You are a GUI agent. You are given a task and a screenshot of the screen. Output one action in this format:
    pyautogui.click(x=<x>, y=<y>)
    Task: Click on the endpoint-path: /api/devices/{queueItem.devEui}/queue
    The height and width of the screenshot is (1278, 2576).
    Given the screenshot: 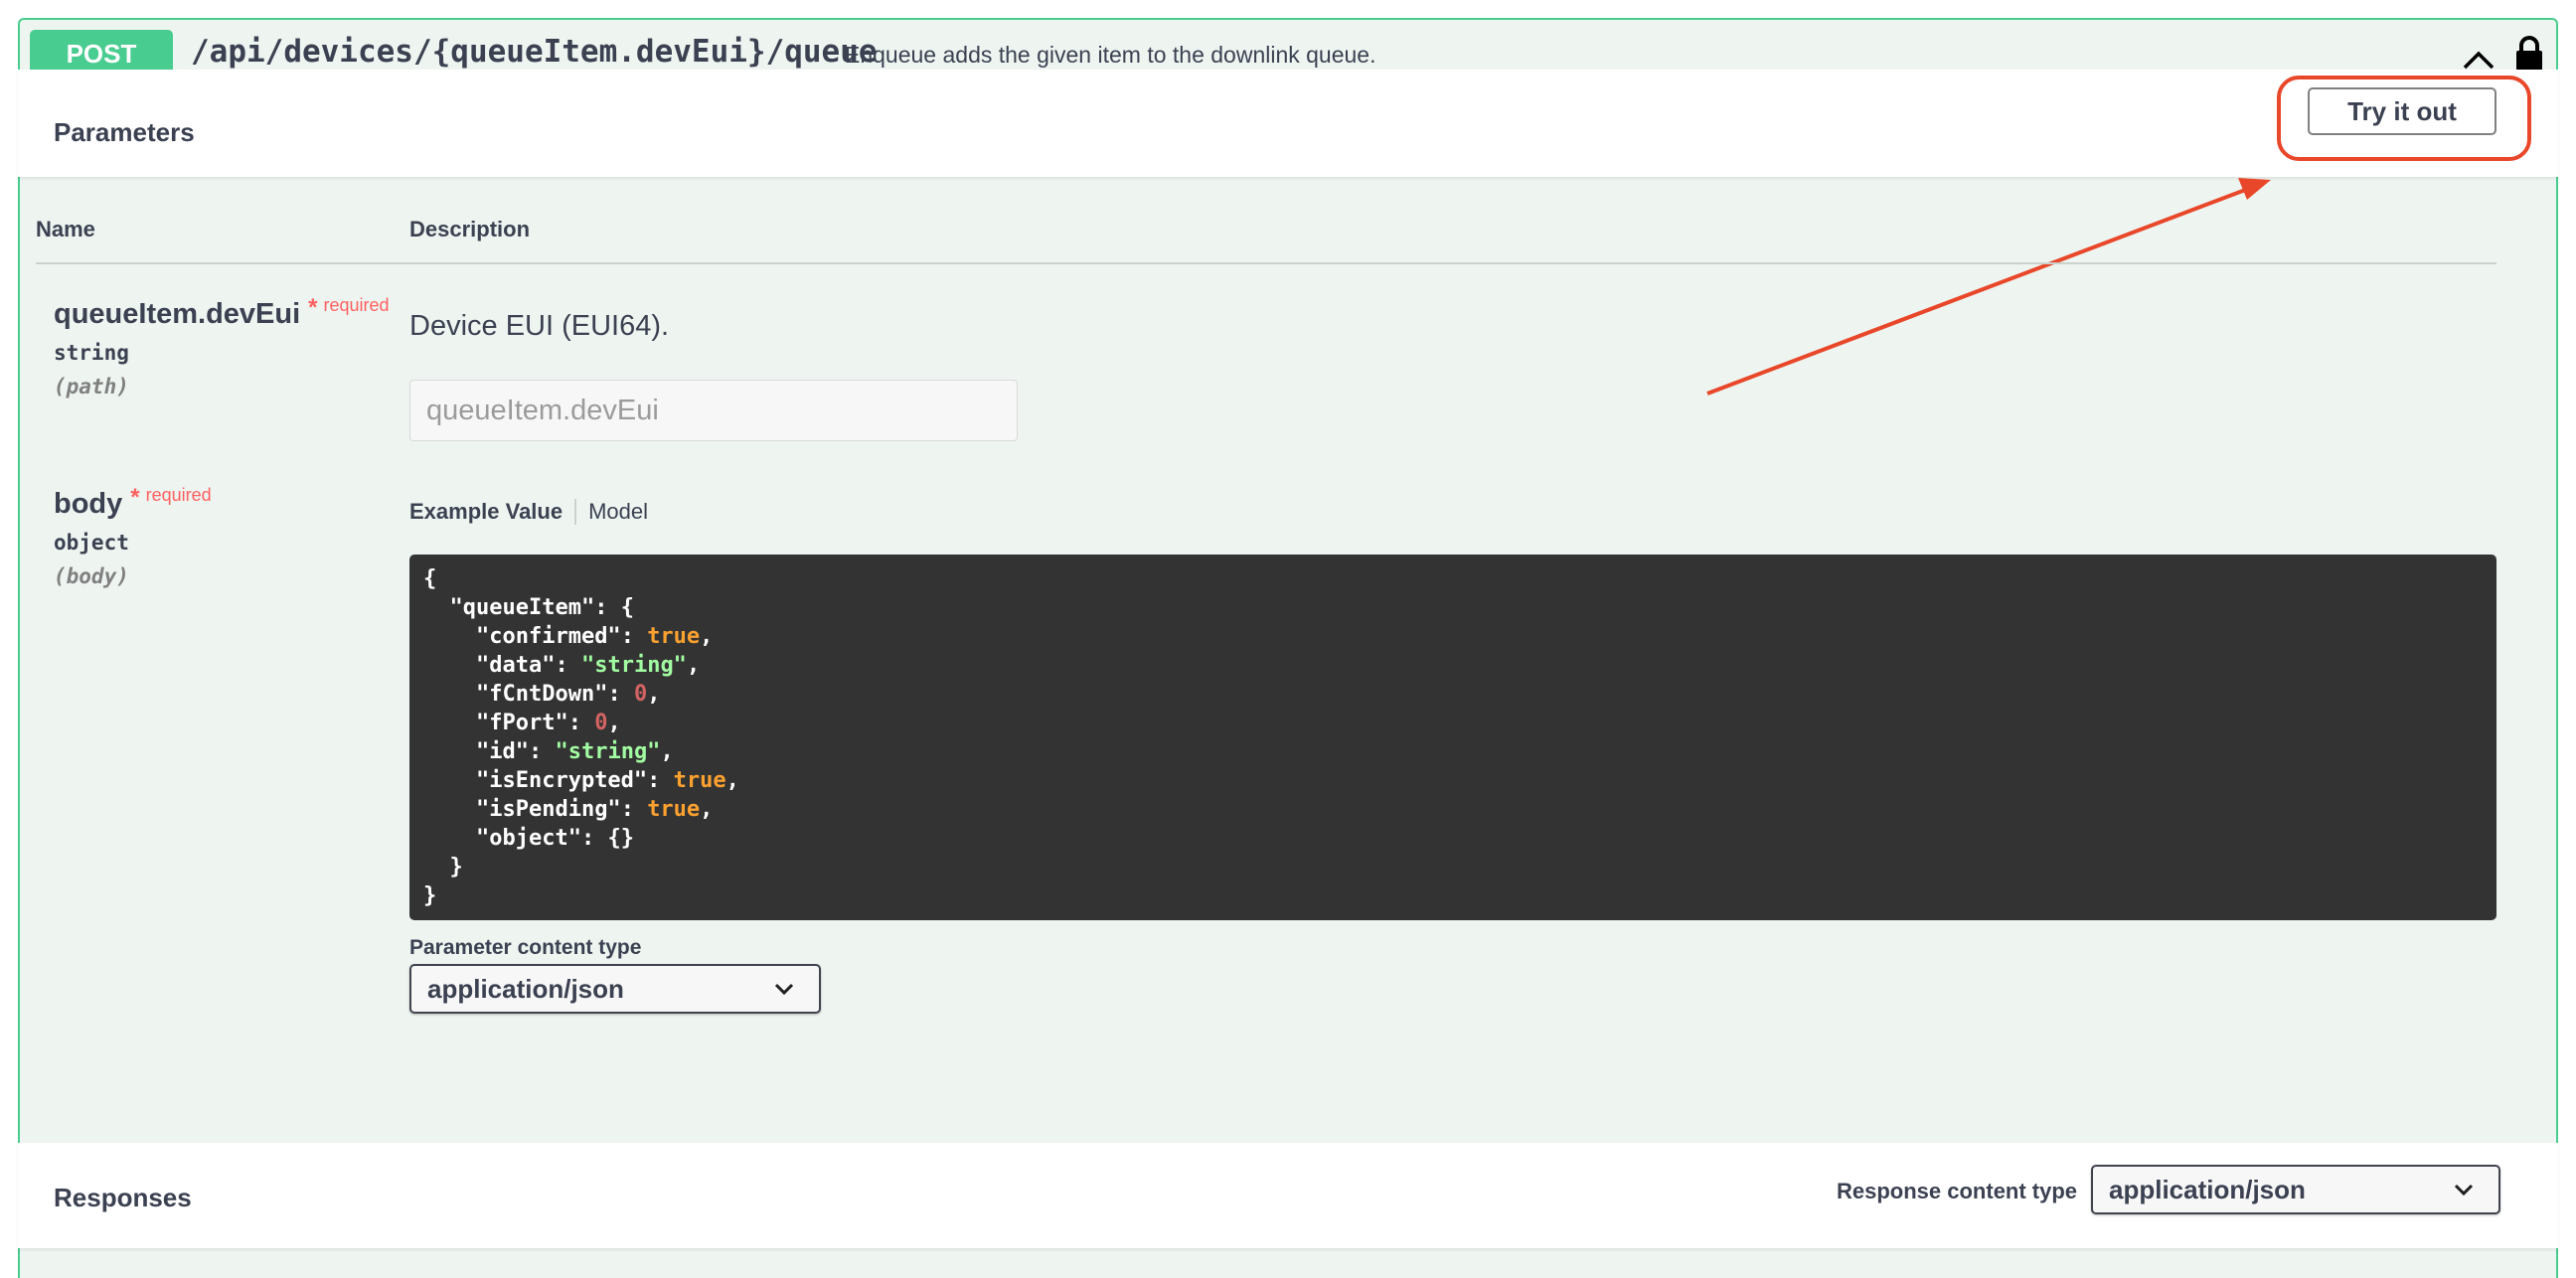 What is the action you would take?
    pyautogui.click(x=534, y=52)
    